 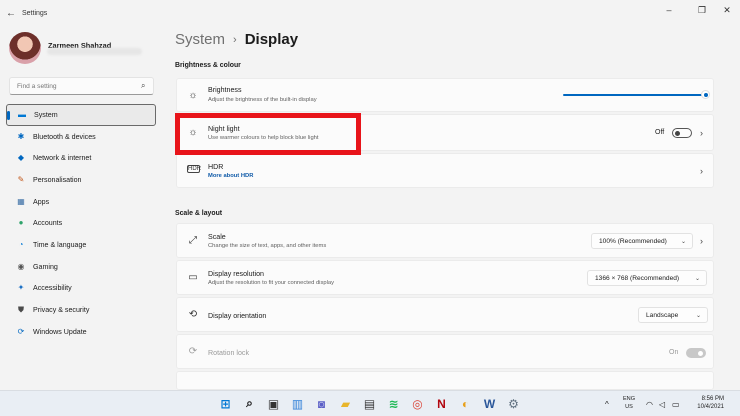 What do you see at coordinates (81, 202) in the screenshot?
I see `sidebar-item-apps: ▦ Apps` at bounding box center [81, 202].